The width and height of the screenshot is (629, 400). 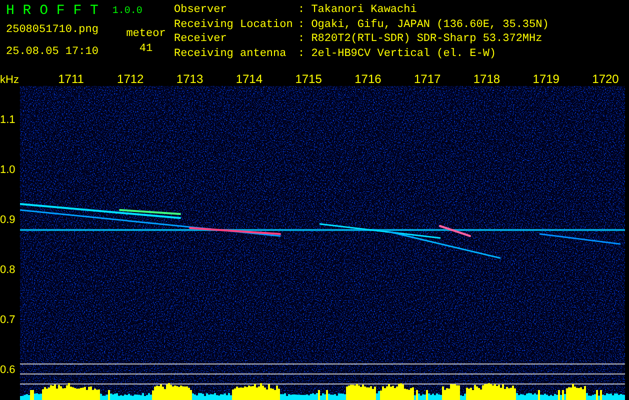 What do you see at coordinates (234, 25) in the screenshot?
I see `info-label: Receiving Location` at bounding box center [234, 25].